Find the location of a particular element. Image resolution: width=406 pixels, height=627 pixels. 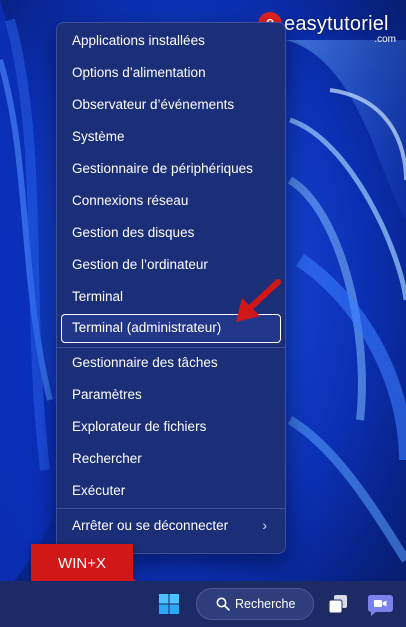

menu-item-search: Rechercher is located at coordinates (171, 458).